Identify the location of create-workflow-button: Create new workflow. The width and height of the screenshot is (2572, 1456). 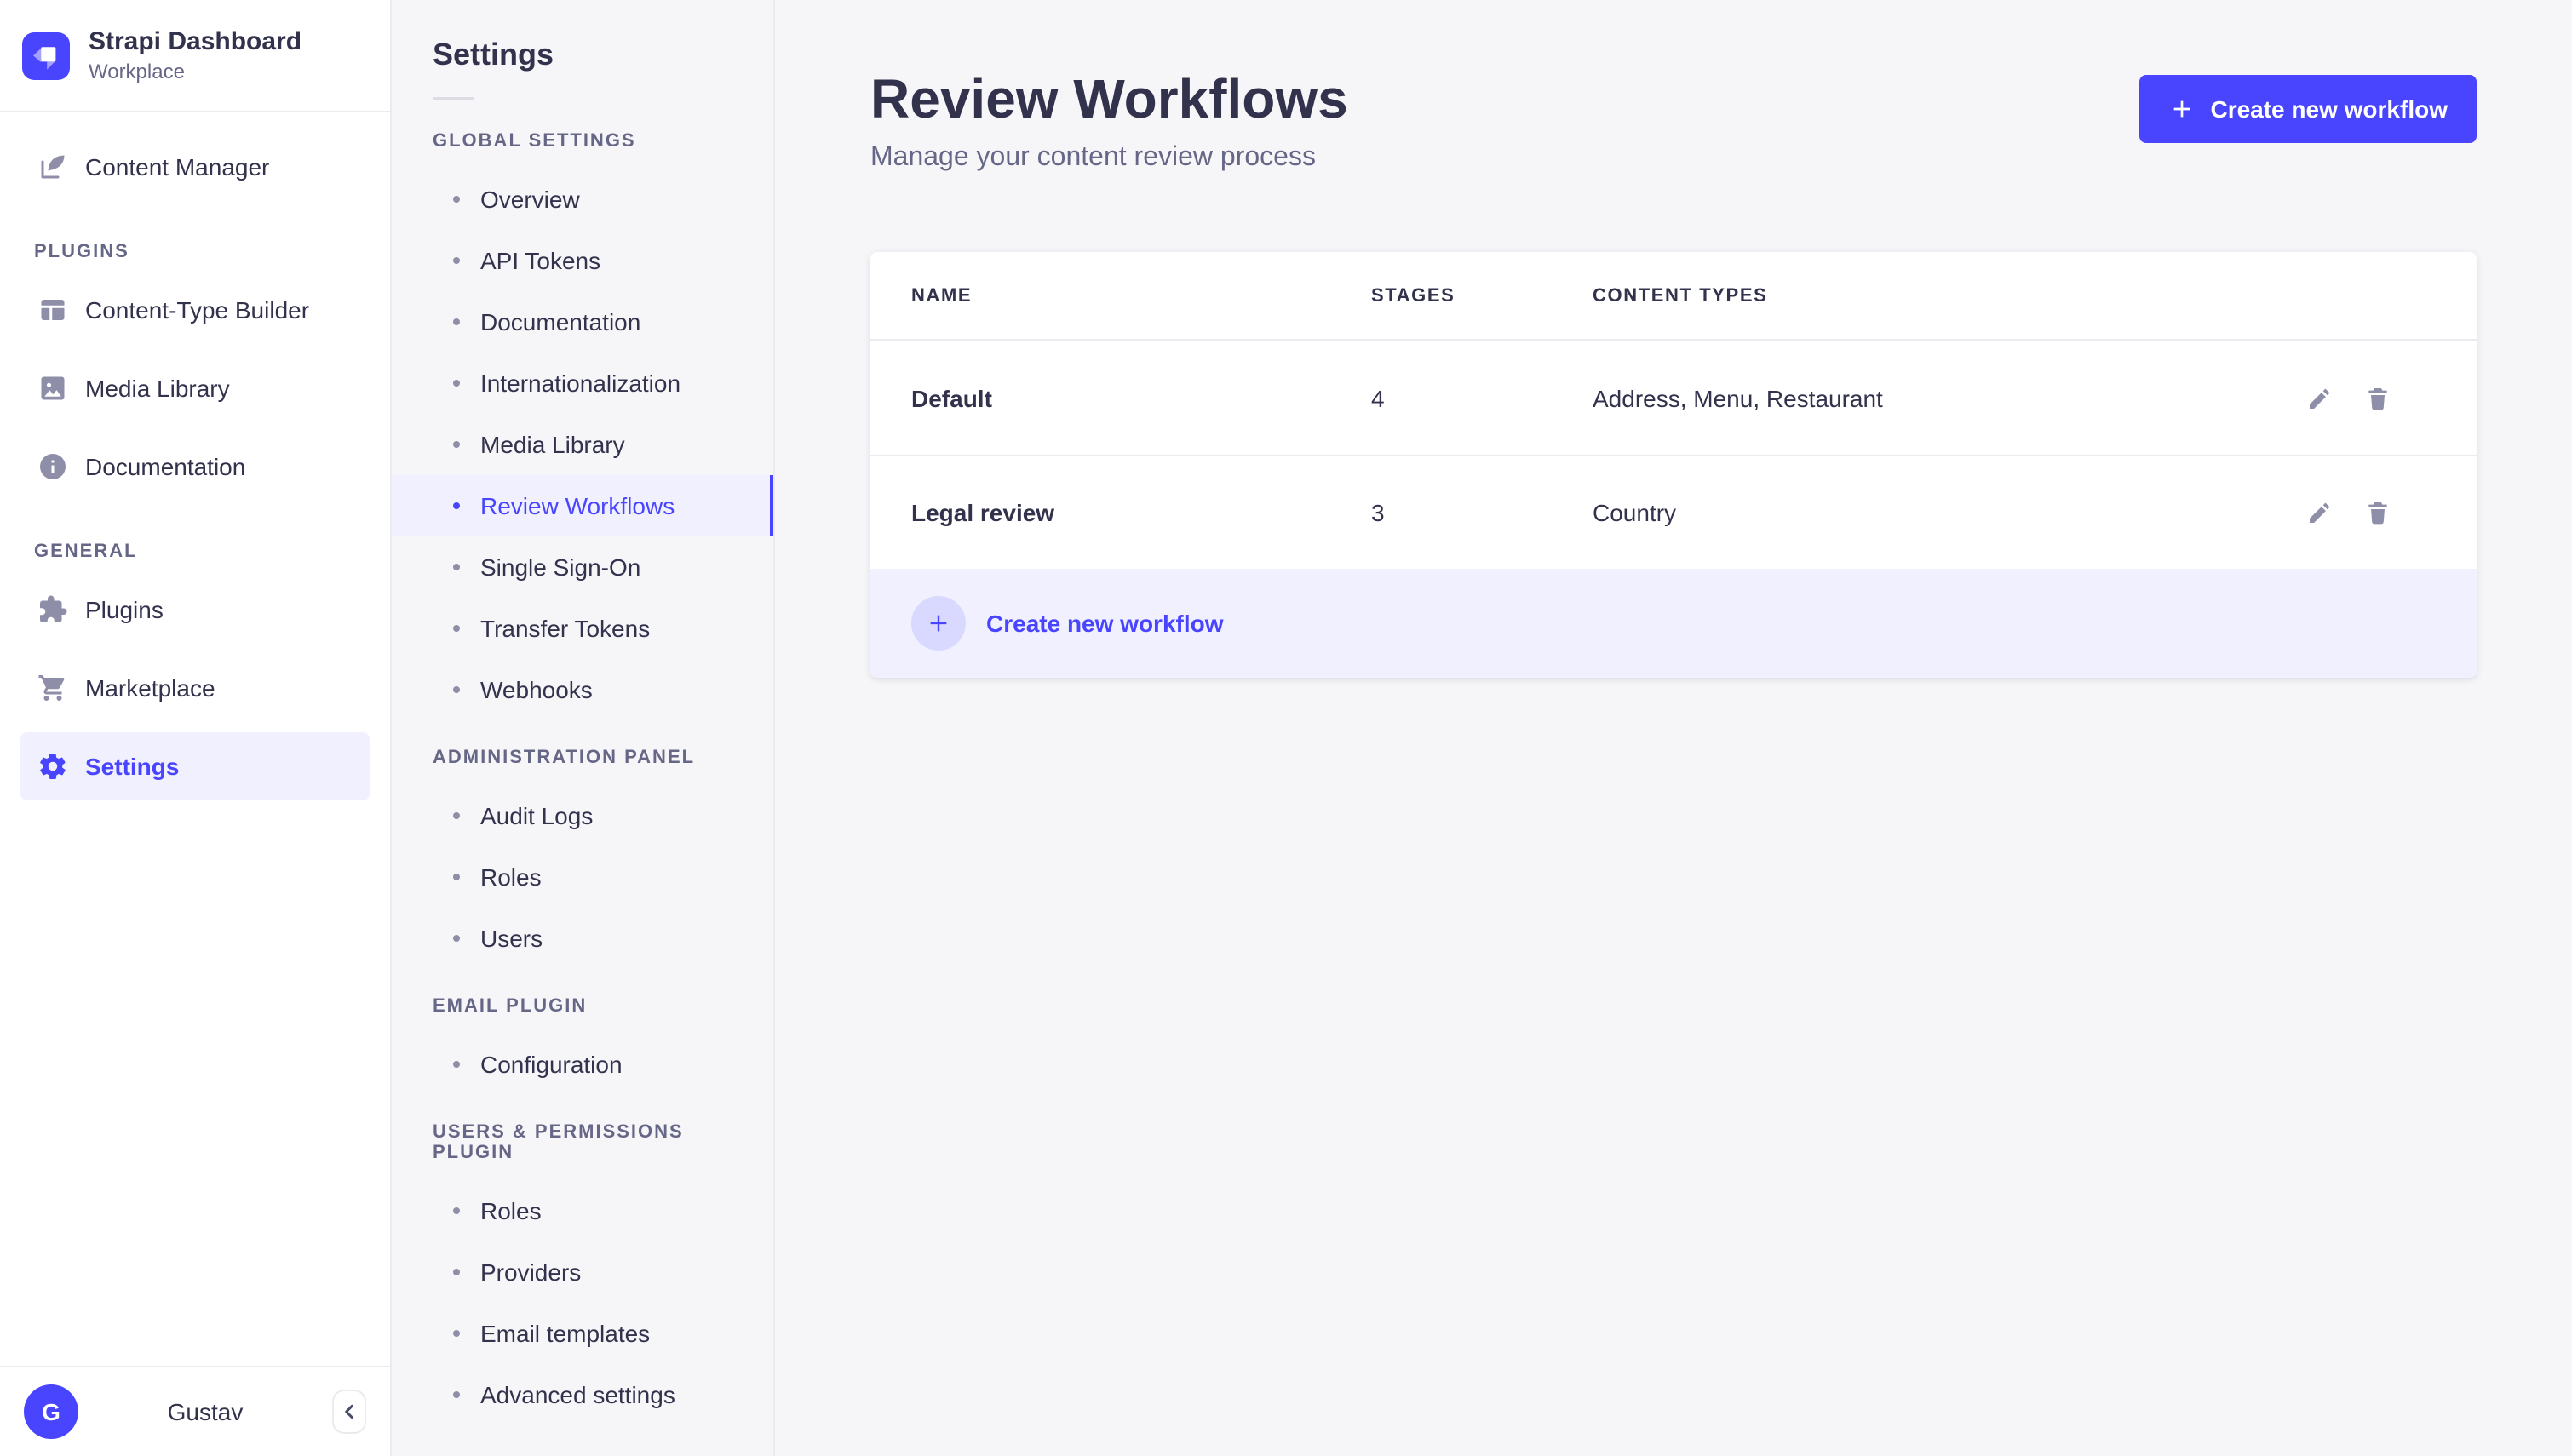
(2308, 109).